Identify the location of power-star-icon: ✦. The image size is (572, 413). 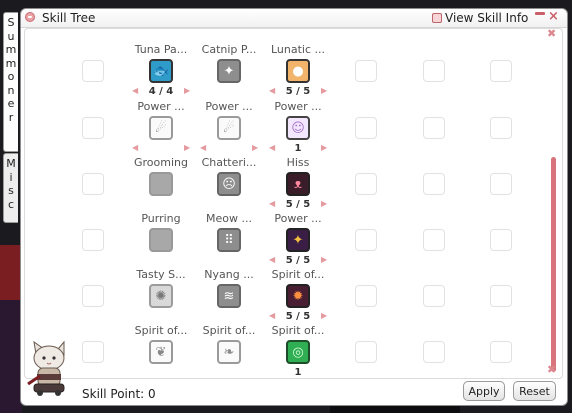
(298, 240).